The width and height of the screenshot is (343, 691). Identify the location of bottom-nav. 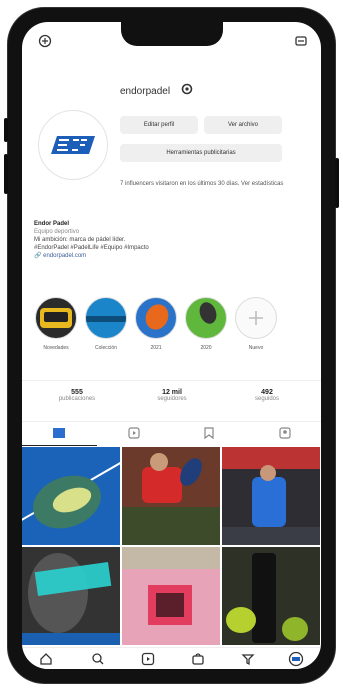
(171, 658).